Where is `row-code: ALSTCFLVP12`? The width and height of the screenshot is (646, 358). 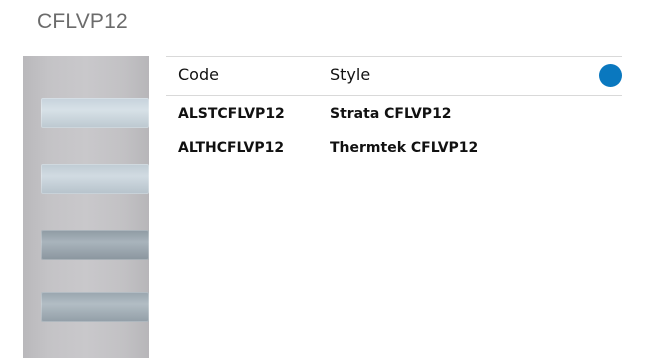 row-code: ALSTCFLVP12 is located at coordinates (231, 114).